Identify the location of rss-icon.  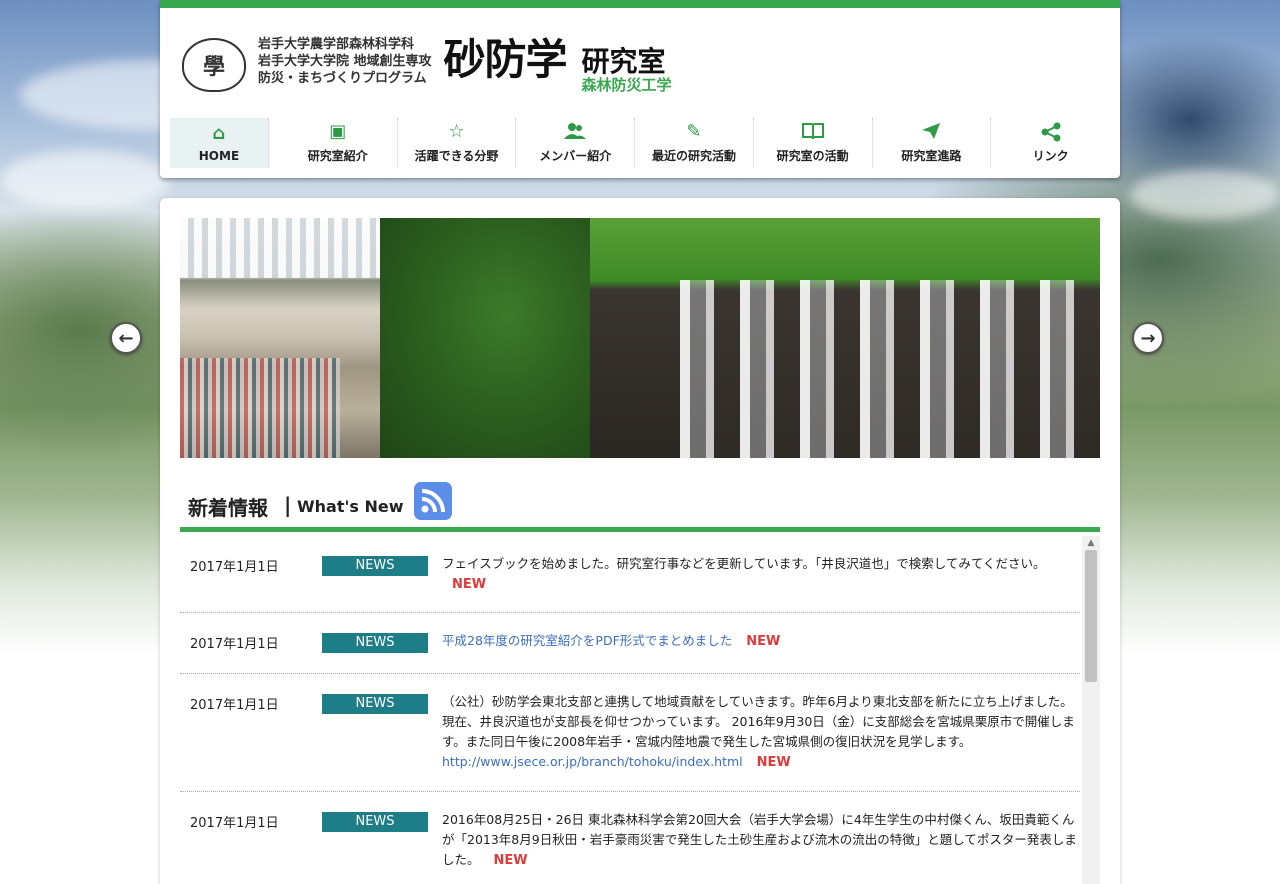
(433, 501).